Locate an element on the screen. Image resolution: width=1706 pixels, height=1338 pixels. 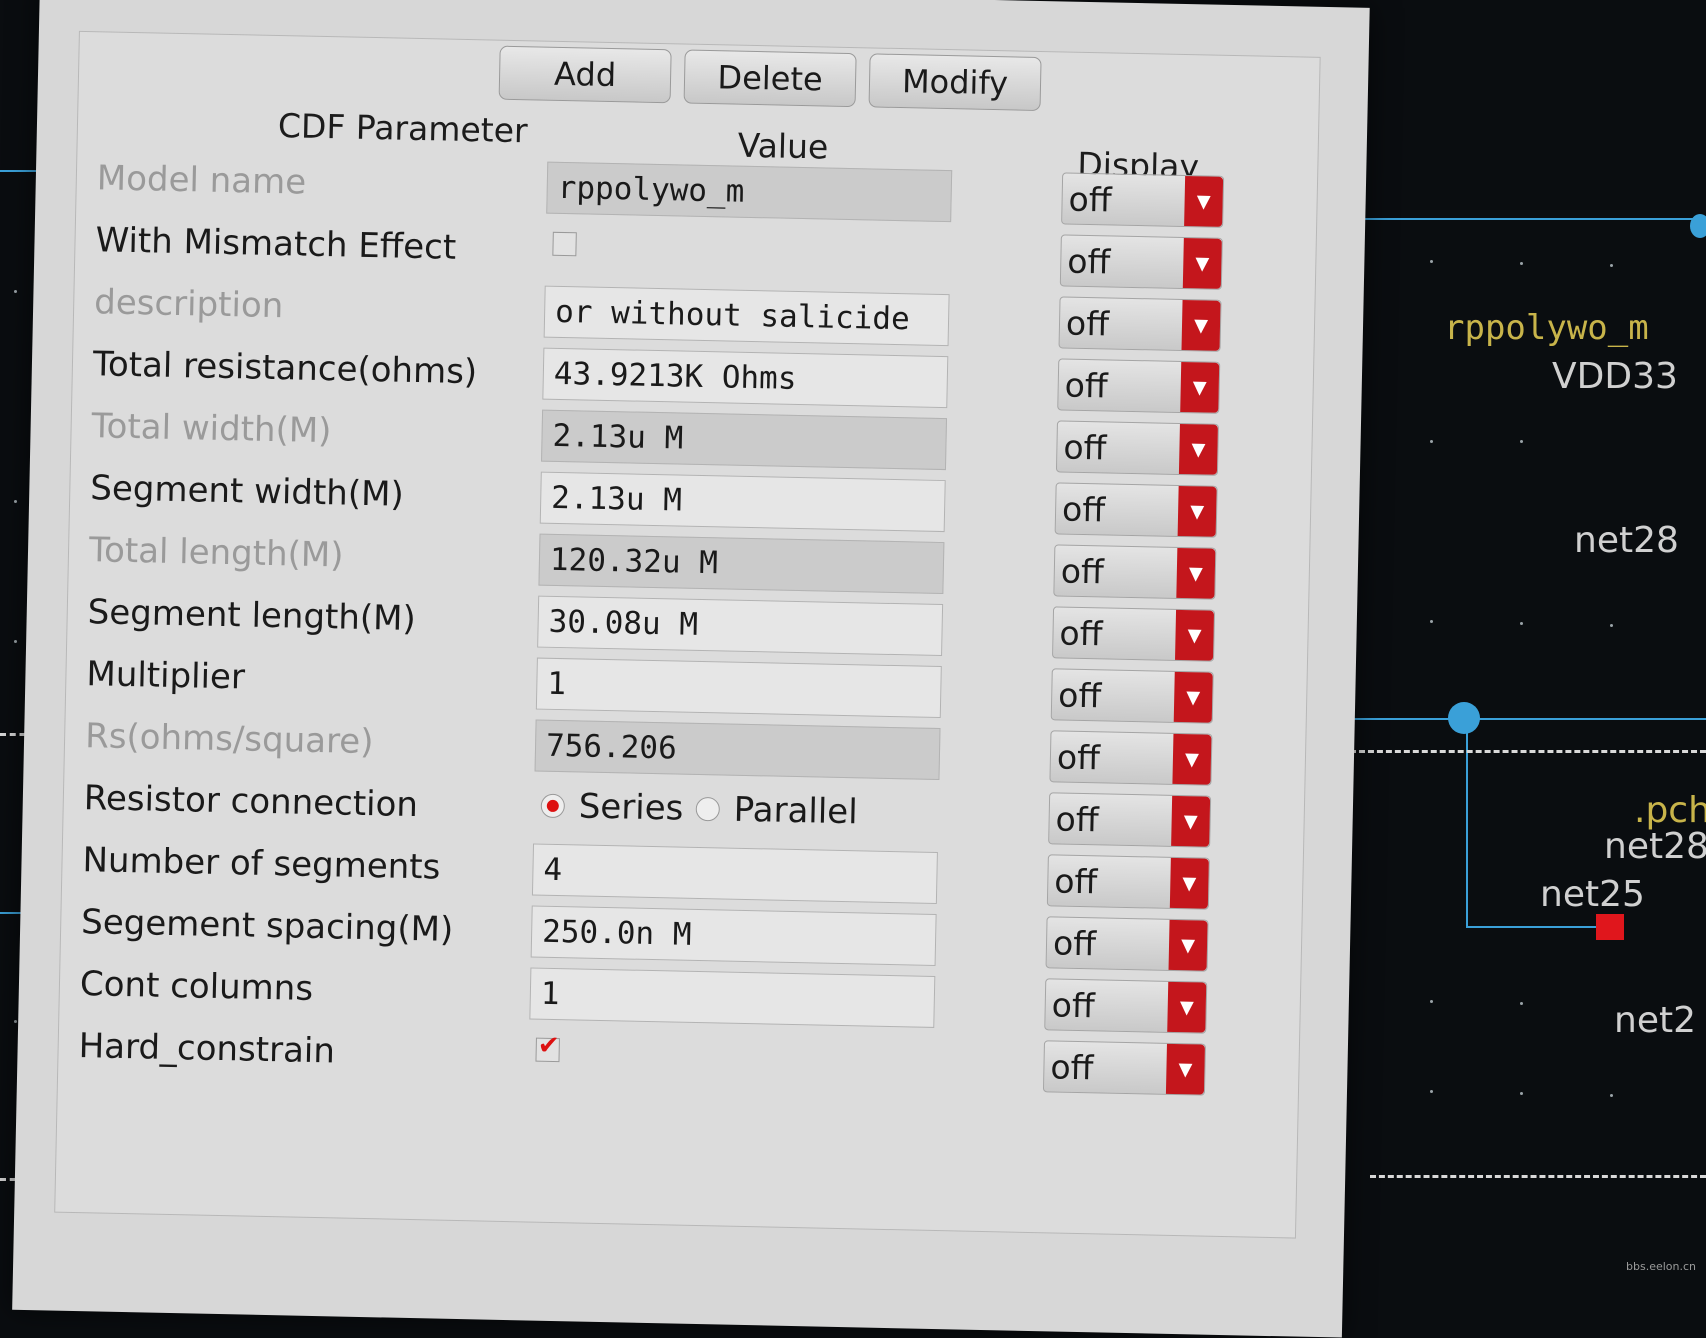
param-label: Segment width(M) is located at coordinates (247, 491).